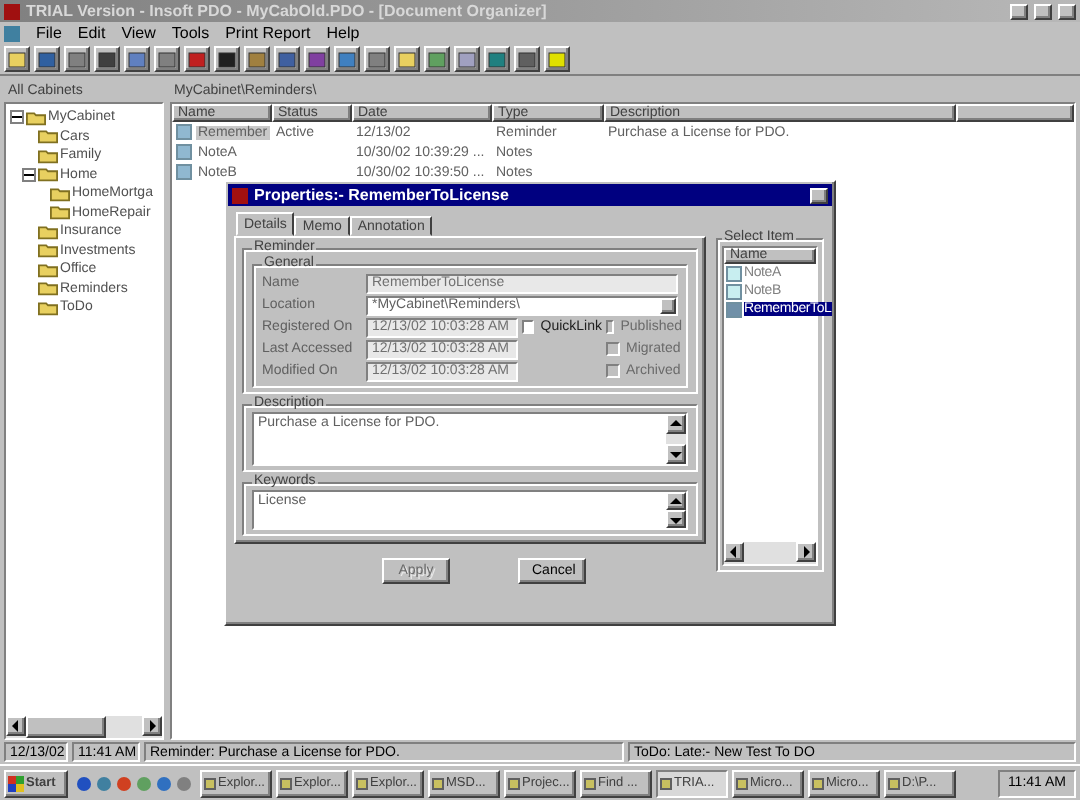 The image size is (1080, 800). I want to click on checkbox, so click(528, 327).